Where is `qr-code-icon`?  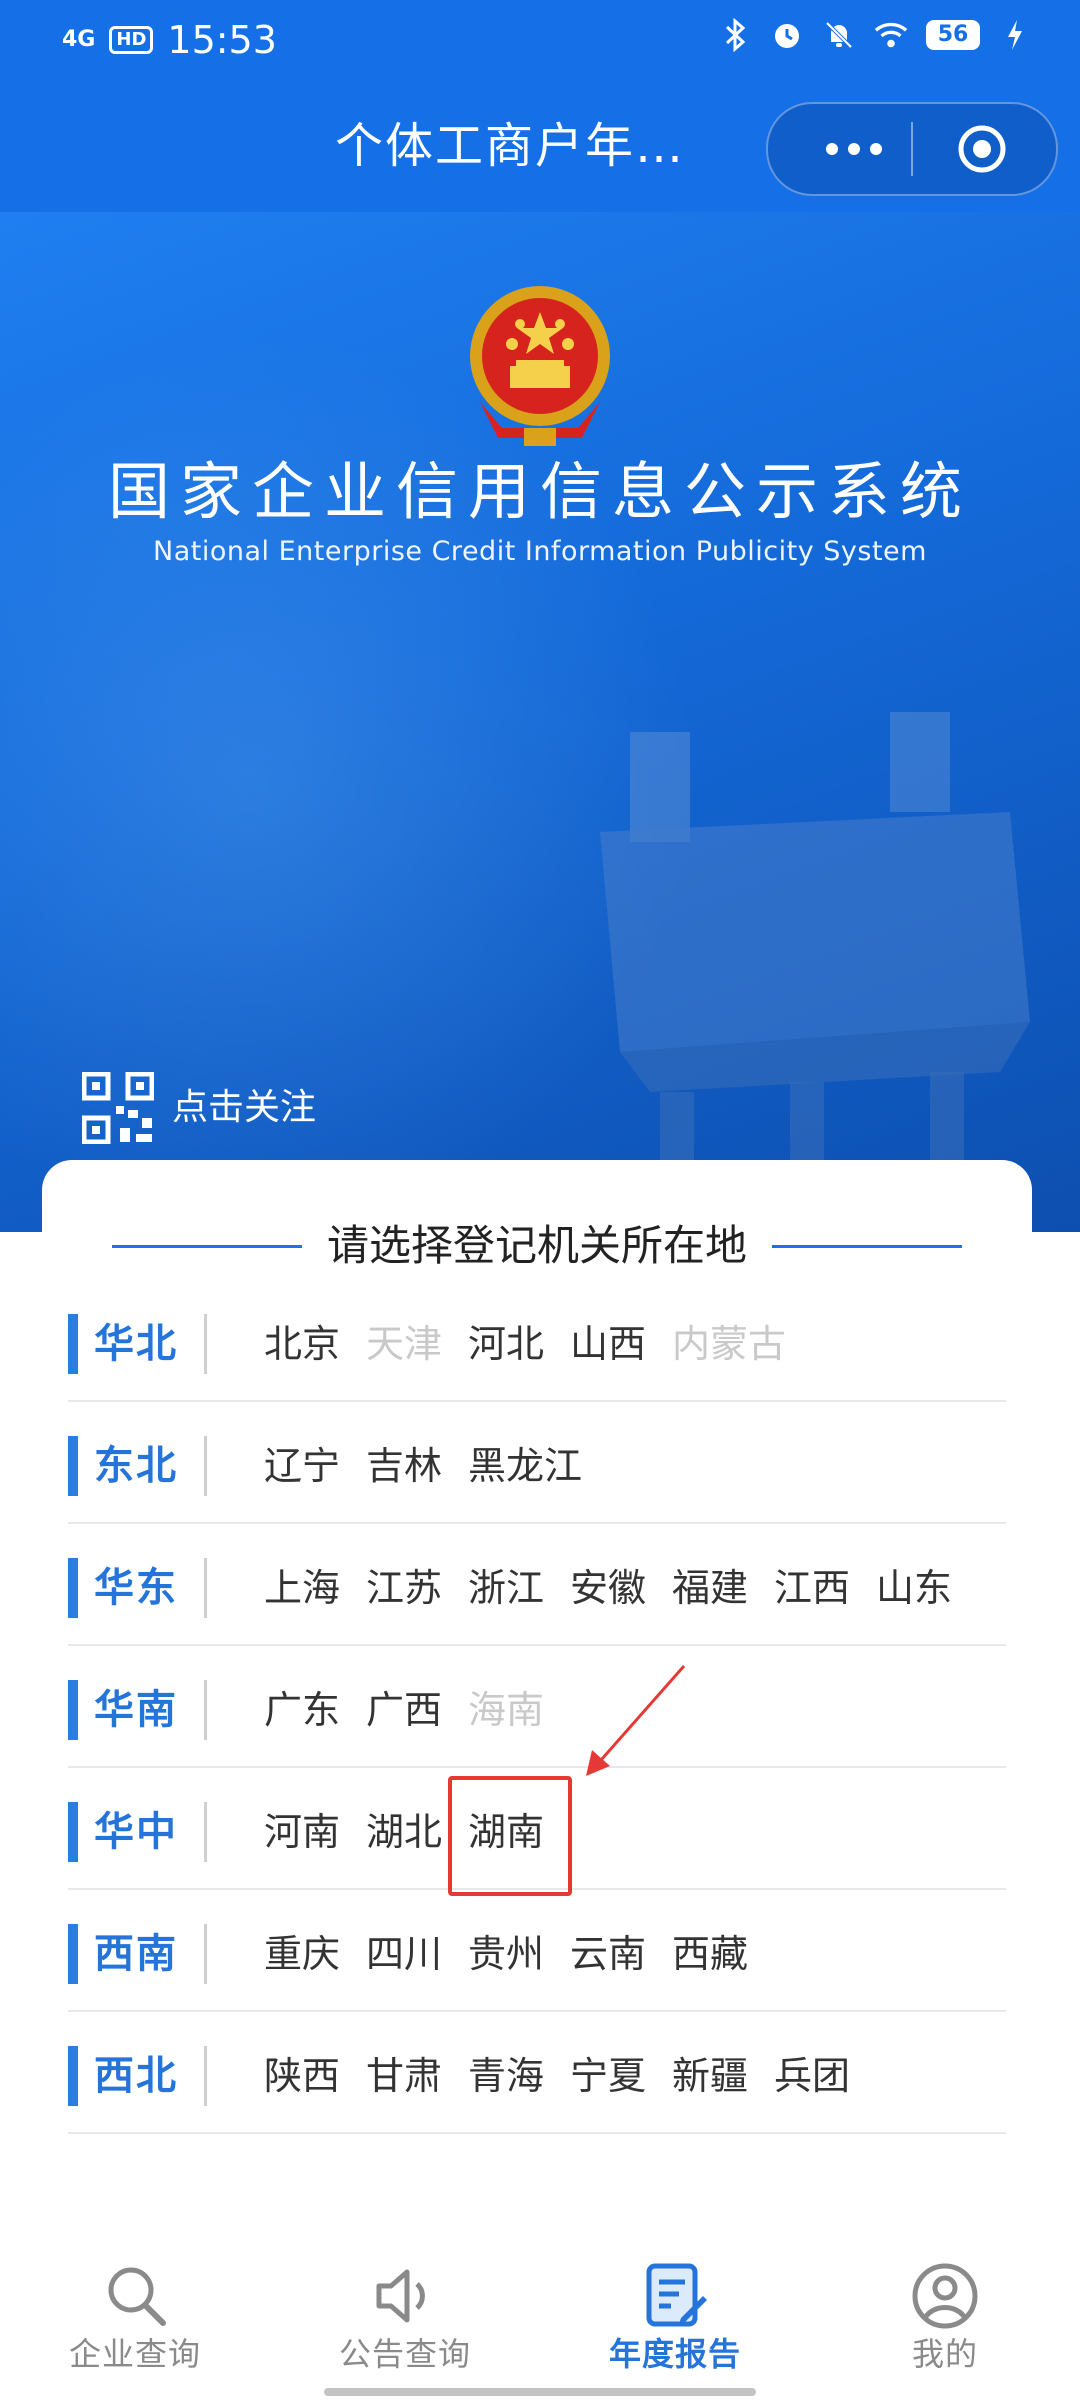
qr-code-icon is located at coordinates (118, 1108).